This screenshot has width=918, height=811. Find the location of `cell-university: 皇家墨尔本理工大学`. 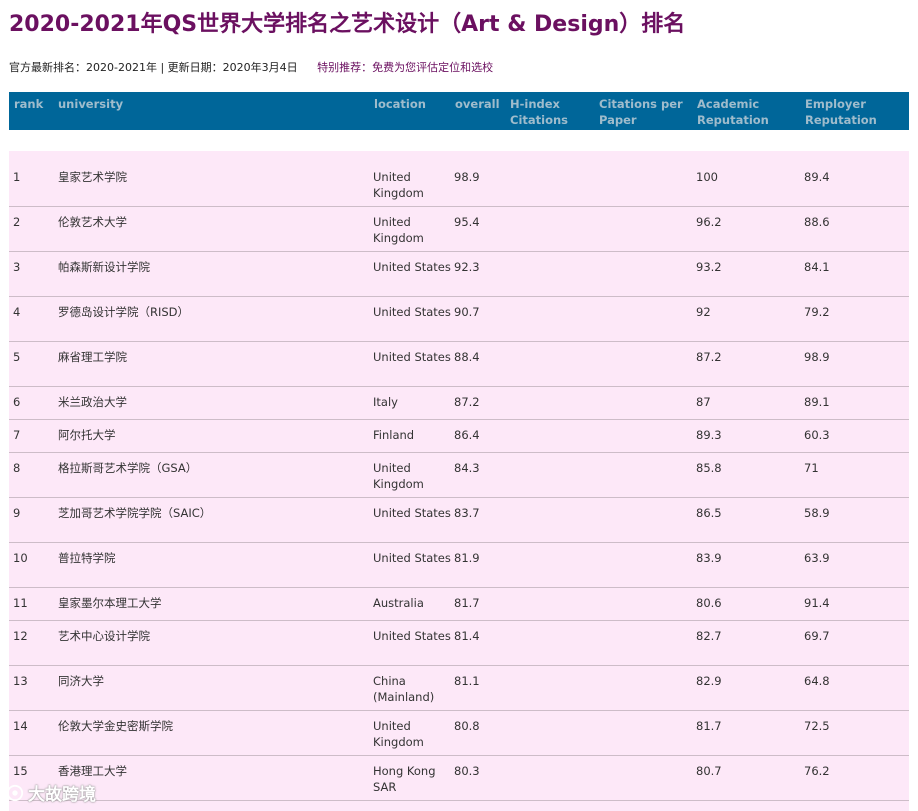

cell-university: 皇家墨尔本理工大学 is located at coordinates (110, 603).